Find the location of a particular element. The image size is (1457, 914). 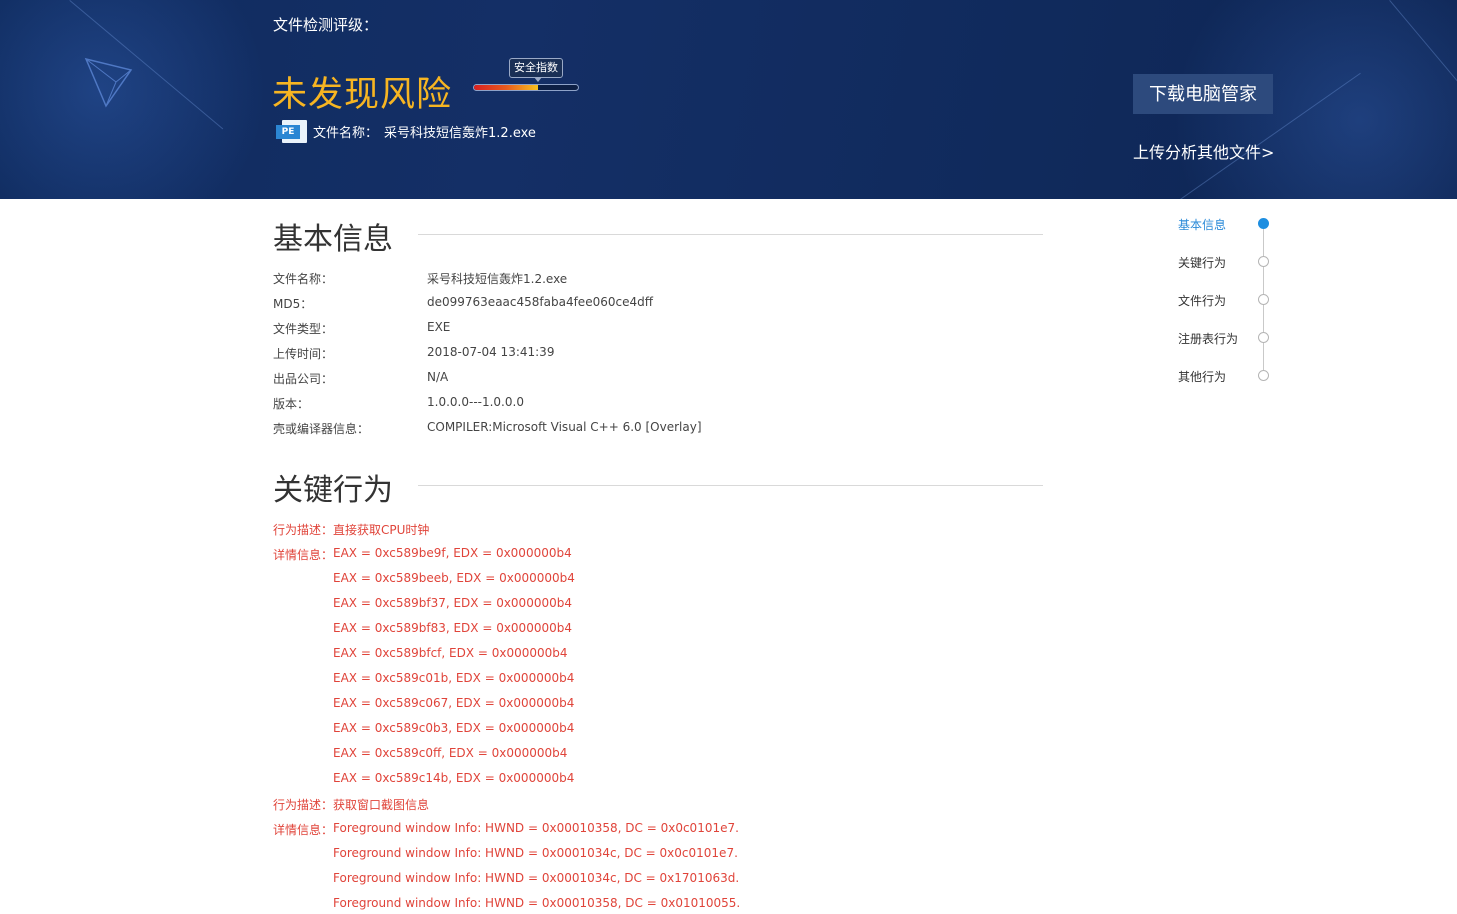

info-value: 采号科技短信轰炸1.2.exe is located at coordinates (497, 279).